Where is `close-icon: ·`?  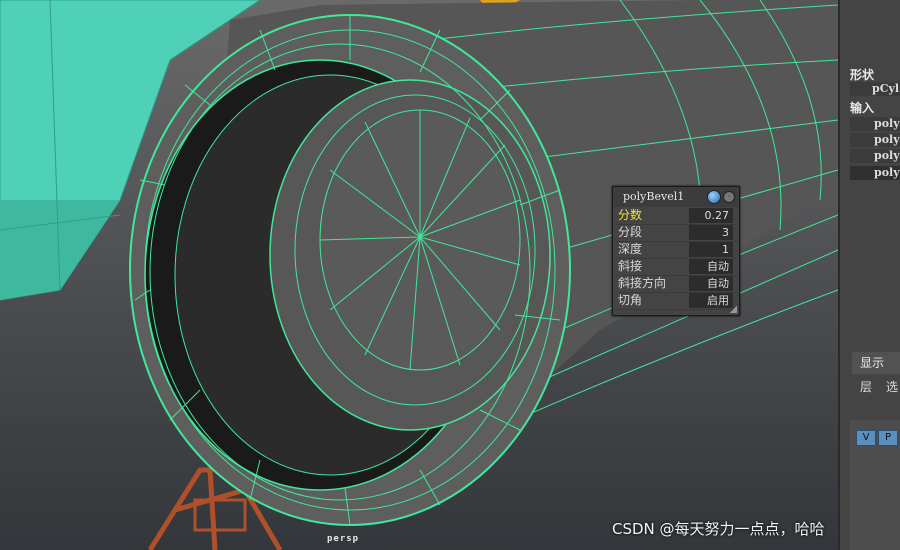
close-icon: · is located at coordinates (729, 197).